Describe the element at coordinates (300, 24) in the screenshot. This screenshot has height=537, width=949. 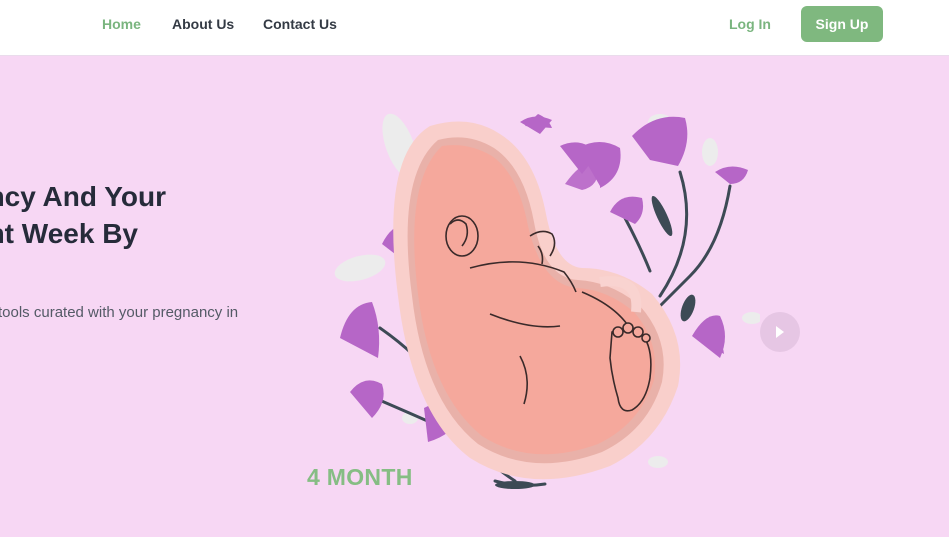
I see `nav-contact-link: Contact Us` at that location.